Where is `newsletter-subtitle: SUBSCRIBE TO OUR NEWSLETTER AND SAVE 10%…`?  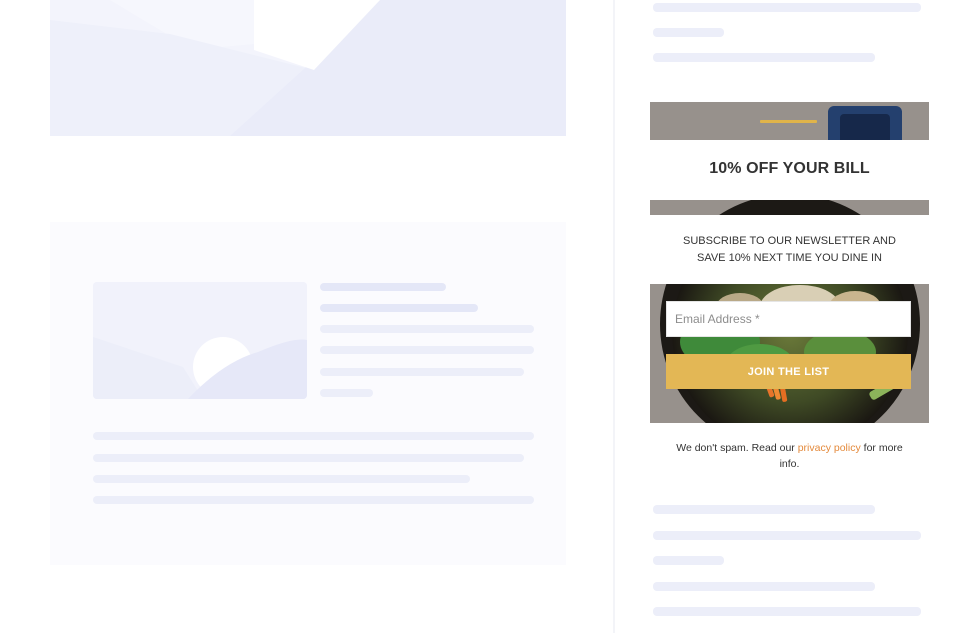
newsletter-subtitle: SUBSCRIBE TO OUR NEWSLETTER AND SAVE 10%… is located at coordinates (789, 249).